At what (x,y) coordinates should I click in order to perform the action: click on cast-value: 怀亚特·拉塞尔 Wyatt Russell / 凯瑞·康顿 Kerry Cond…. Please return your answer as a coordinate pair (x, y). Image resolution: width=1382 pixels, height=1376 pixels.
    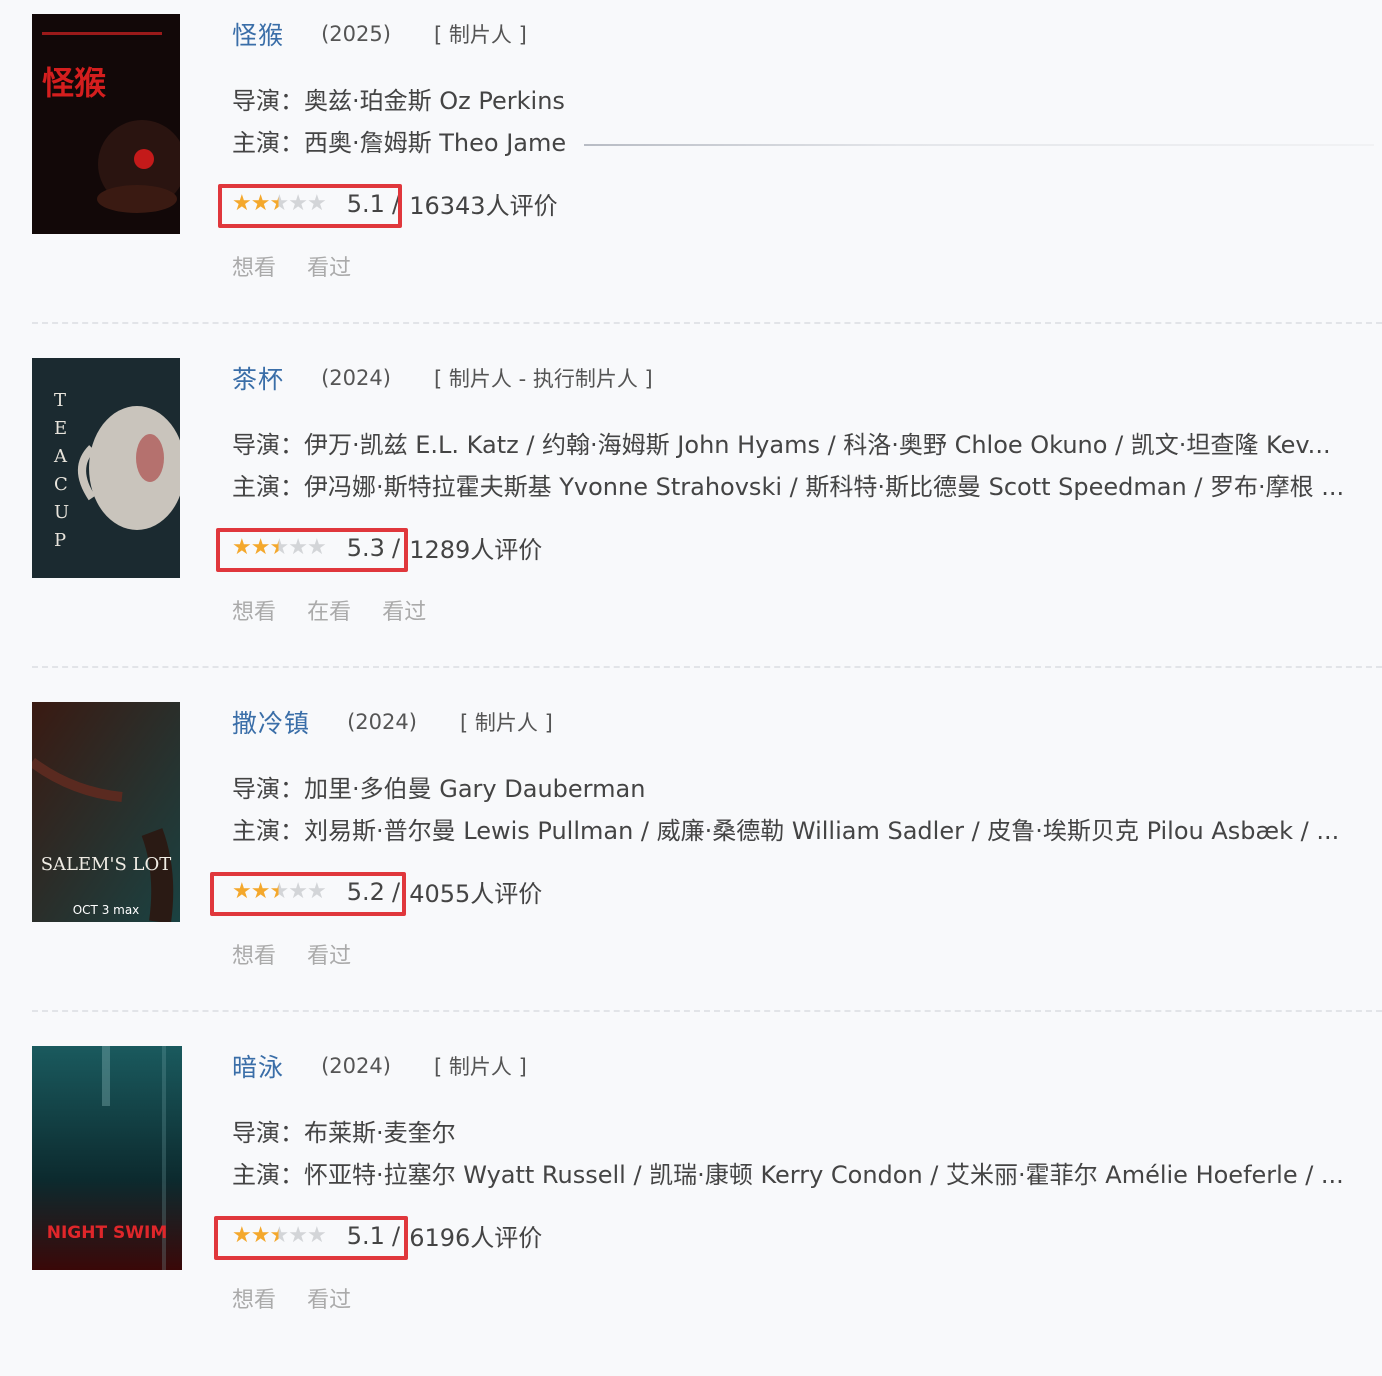
    Looking at the image, I should click on (824, 1175).